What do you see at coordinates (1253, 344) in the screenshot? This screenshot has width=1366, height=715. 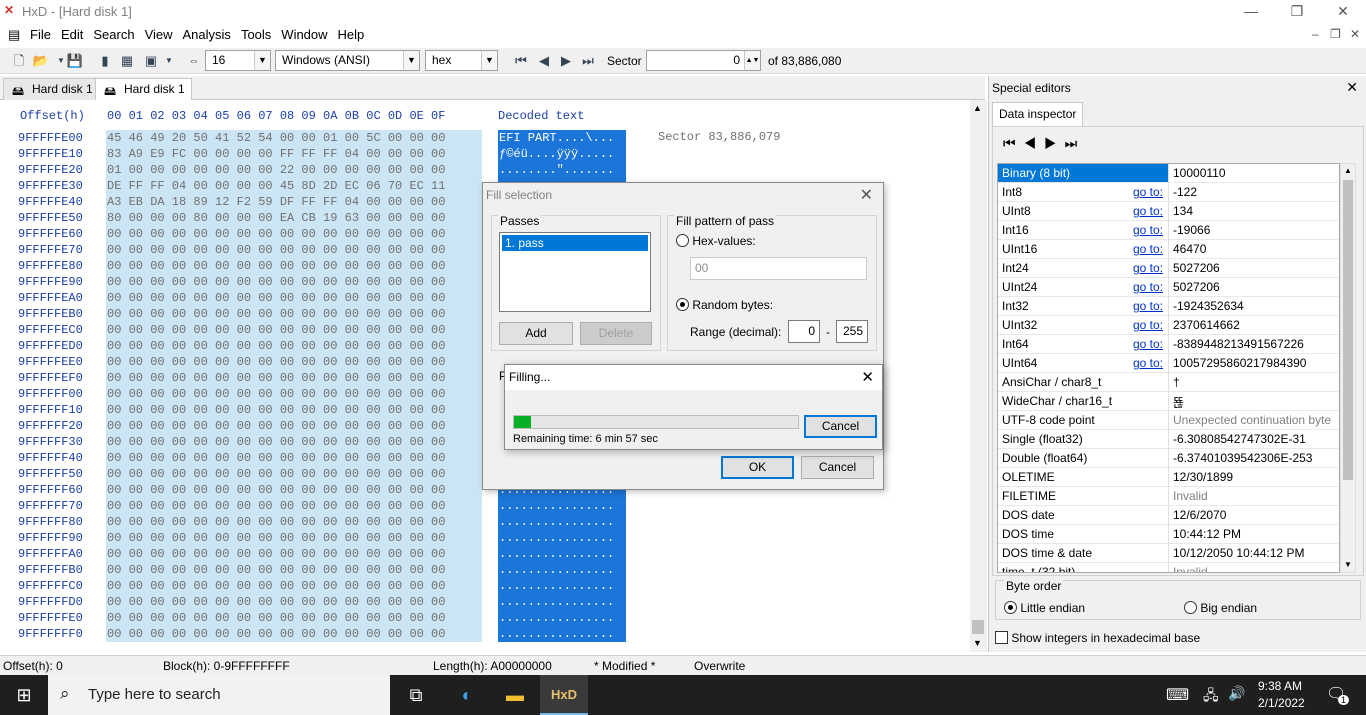 I see `inspector-value: -8389448213491567226` at bounding box center [1253, 344].